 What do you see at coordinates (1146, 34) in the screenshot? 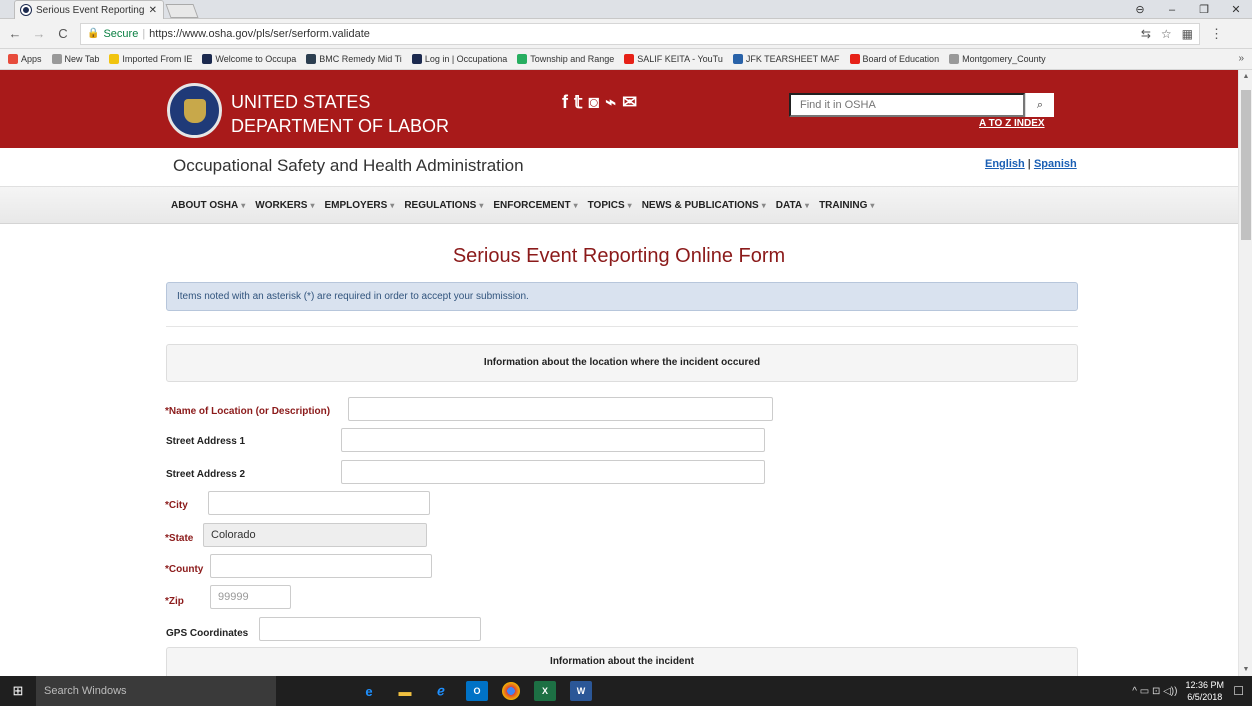
I see `translate-icon: ⇆` at bounding box center [1146, 34].